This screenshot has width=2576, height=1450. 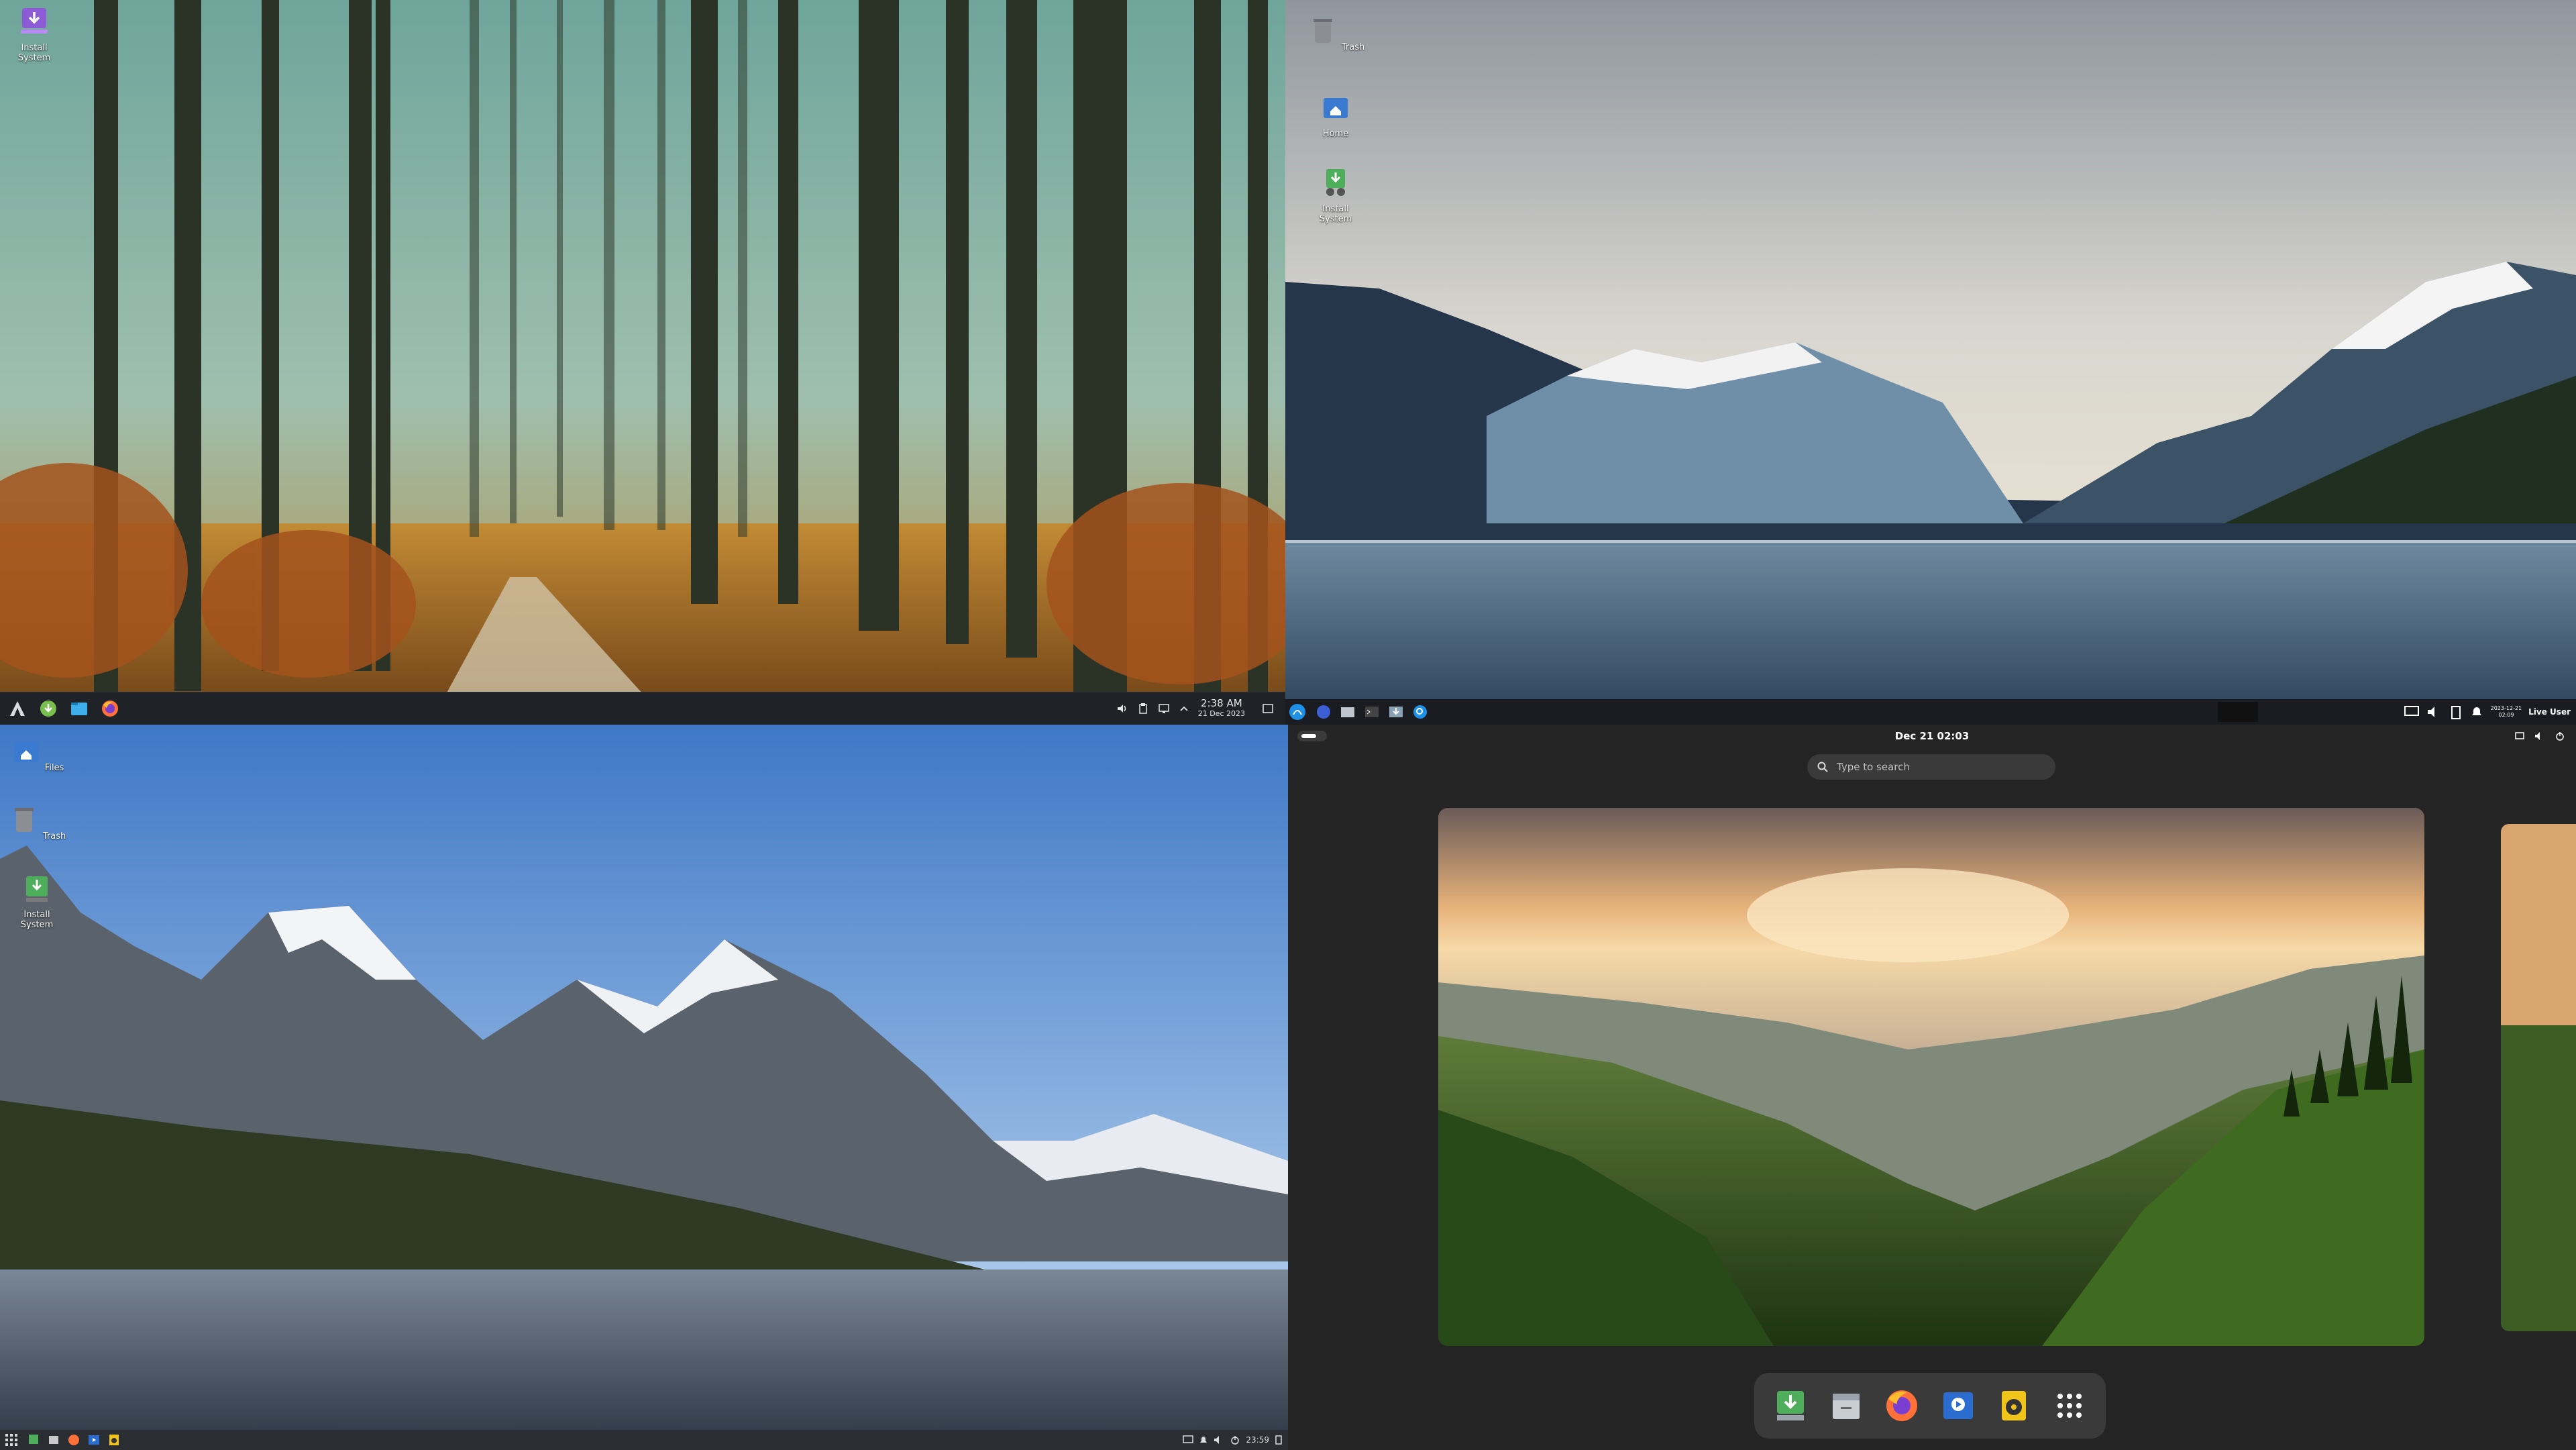 What do you see at coordinates (1323, 712) in the screenshot?
I see `browser-icon` at bounding box center [1323, 712].